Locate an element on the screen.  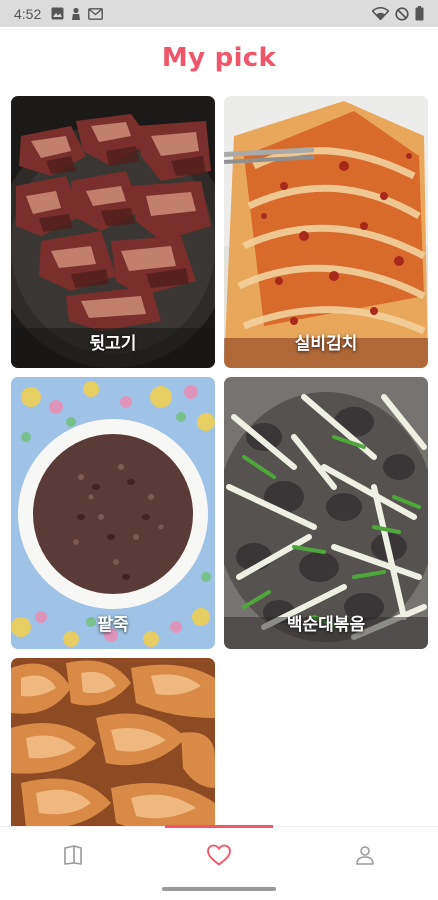
pick-label-2: 실비김치 is located at coordinates (326, 344).